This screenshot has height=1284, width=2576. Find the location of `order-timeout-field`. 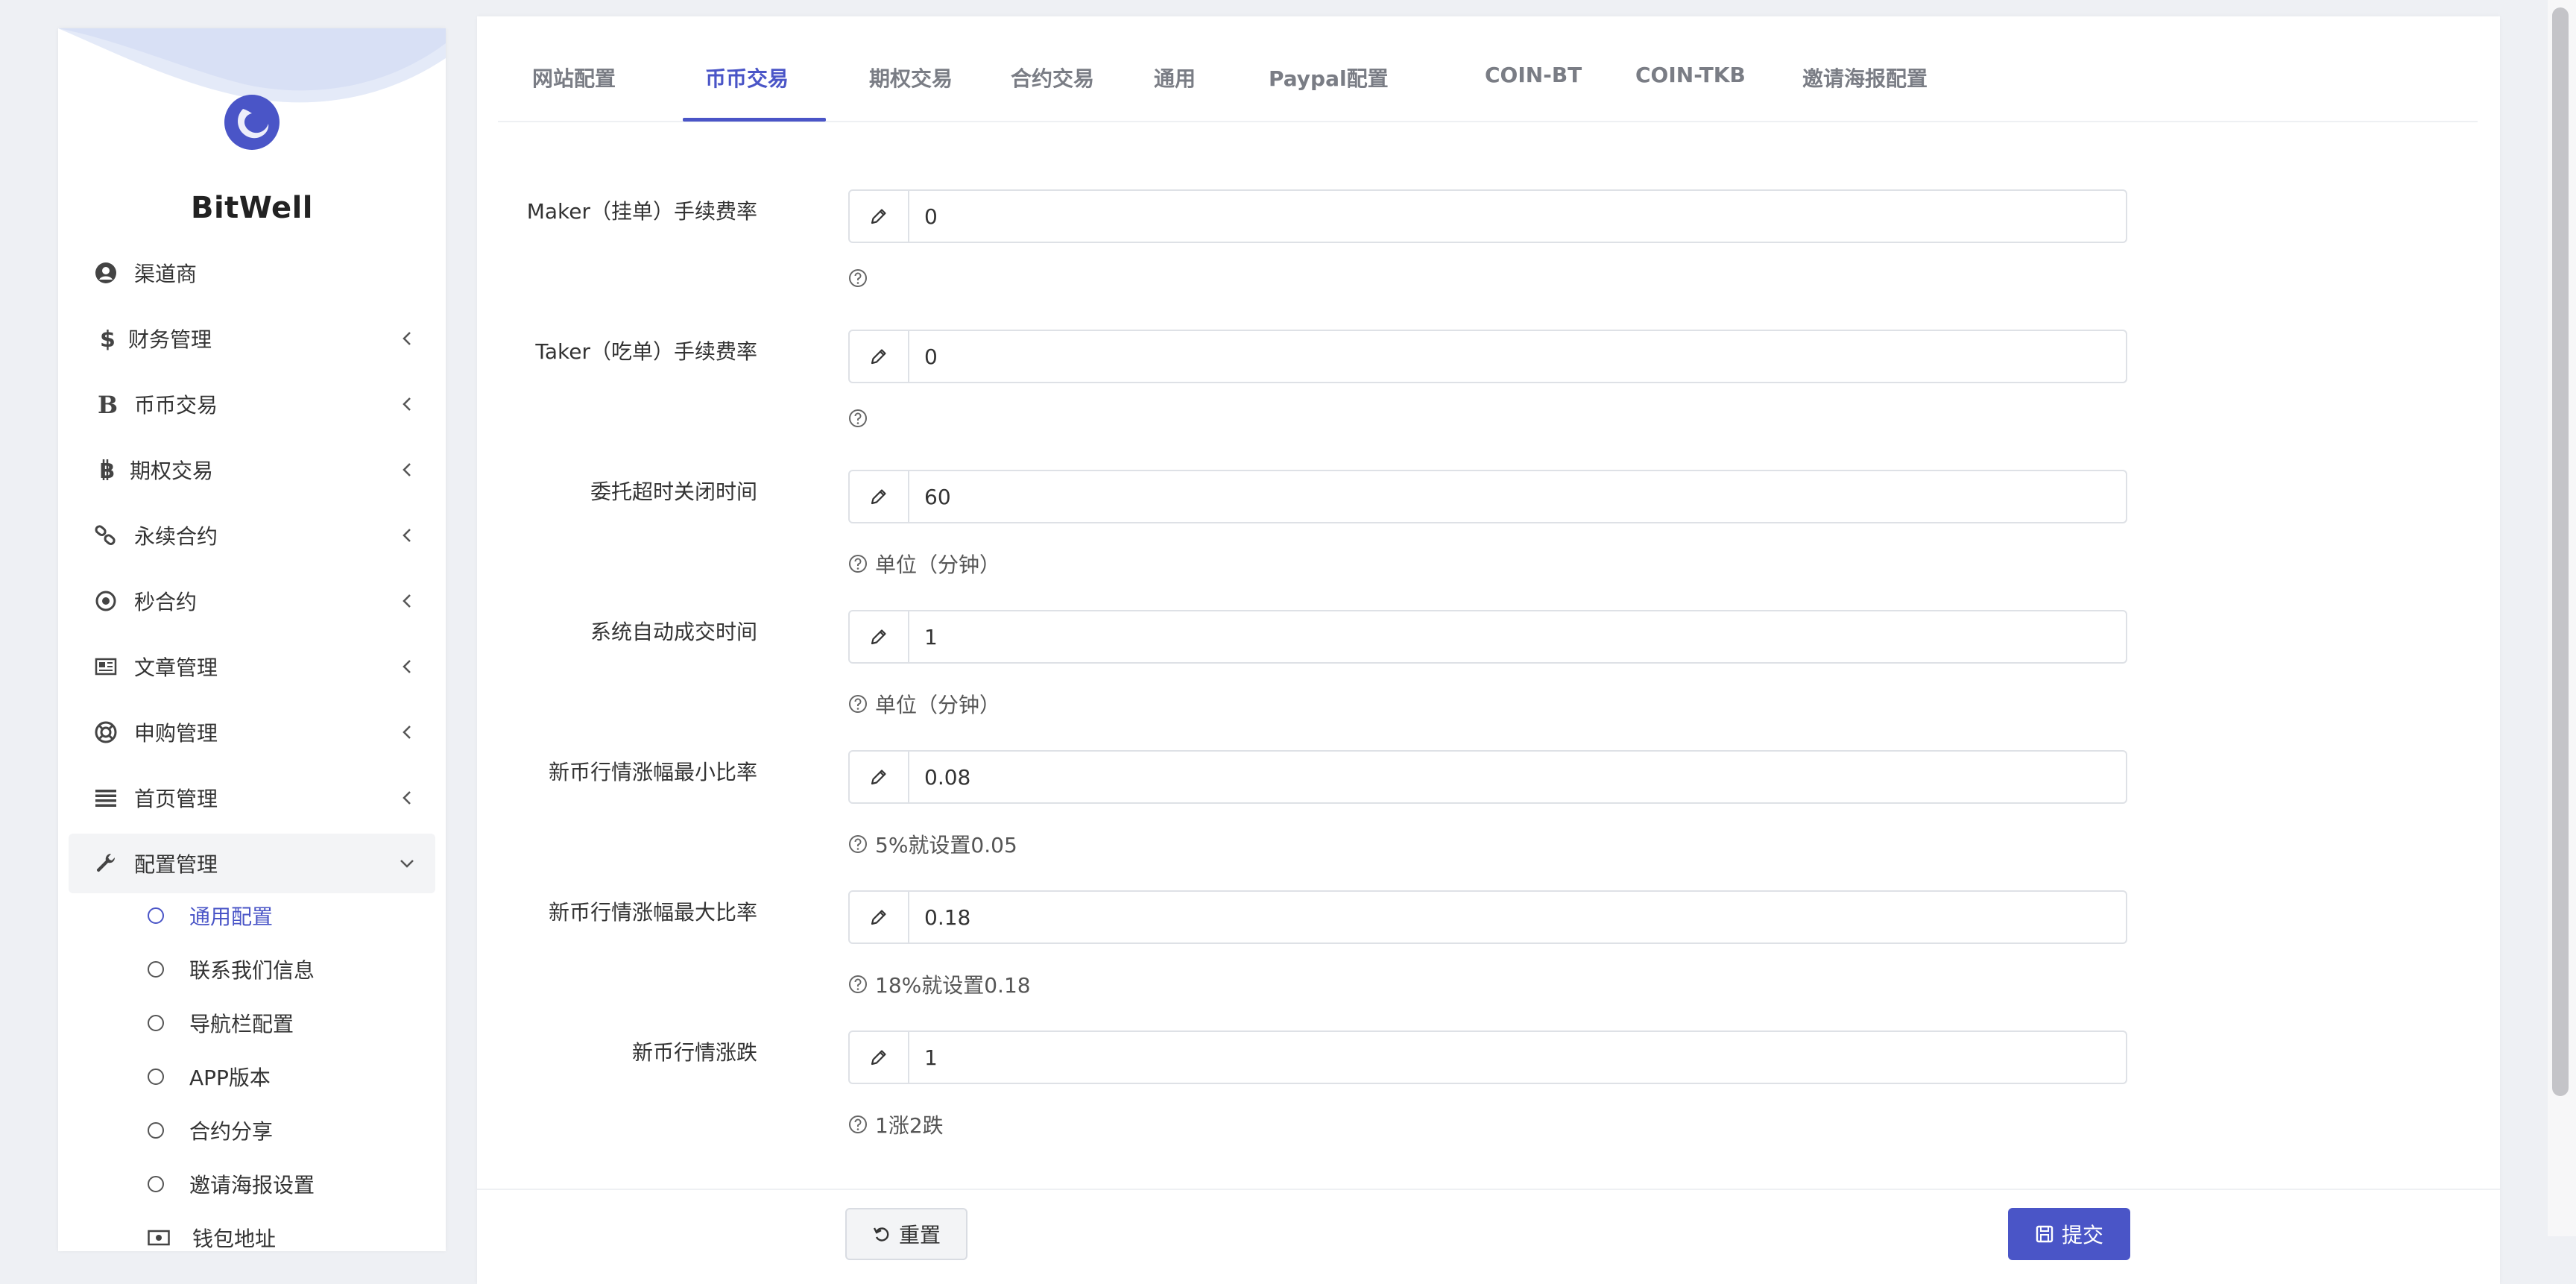

order-timeout-field is located at coordinates (1487, 497).